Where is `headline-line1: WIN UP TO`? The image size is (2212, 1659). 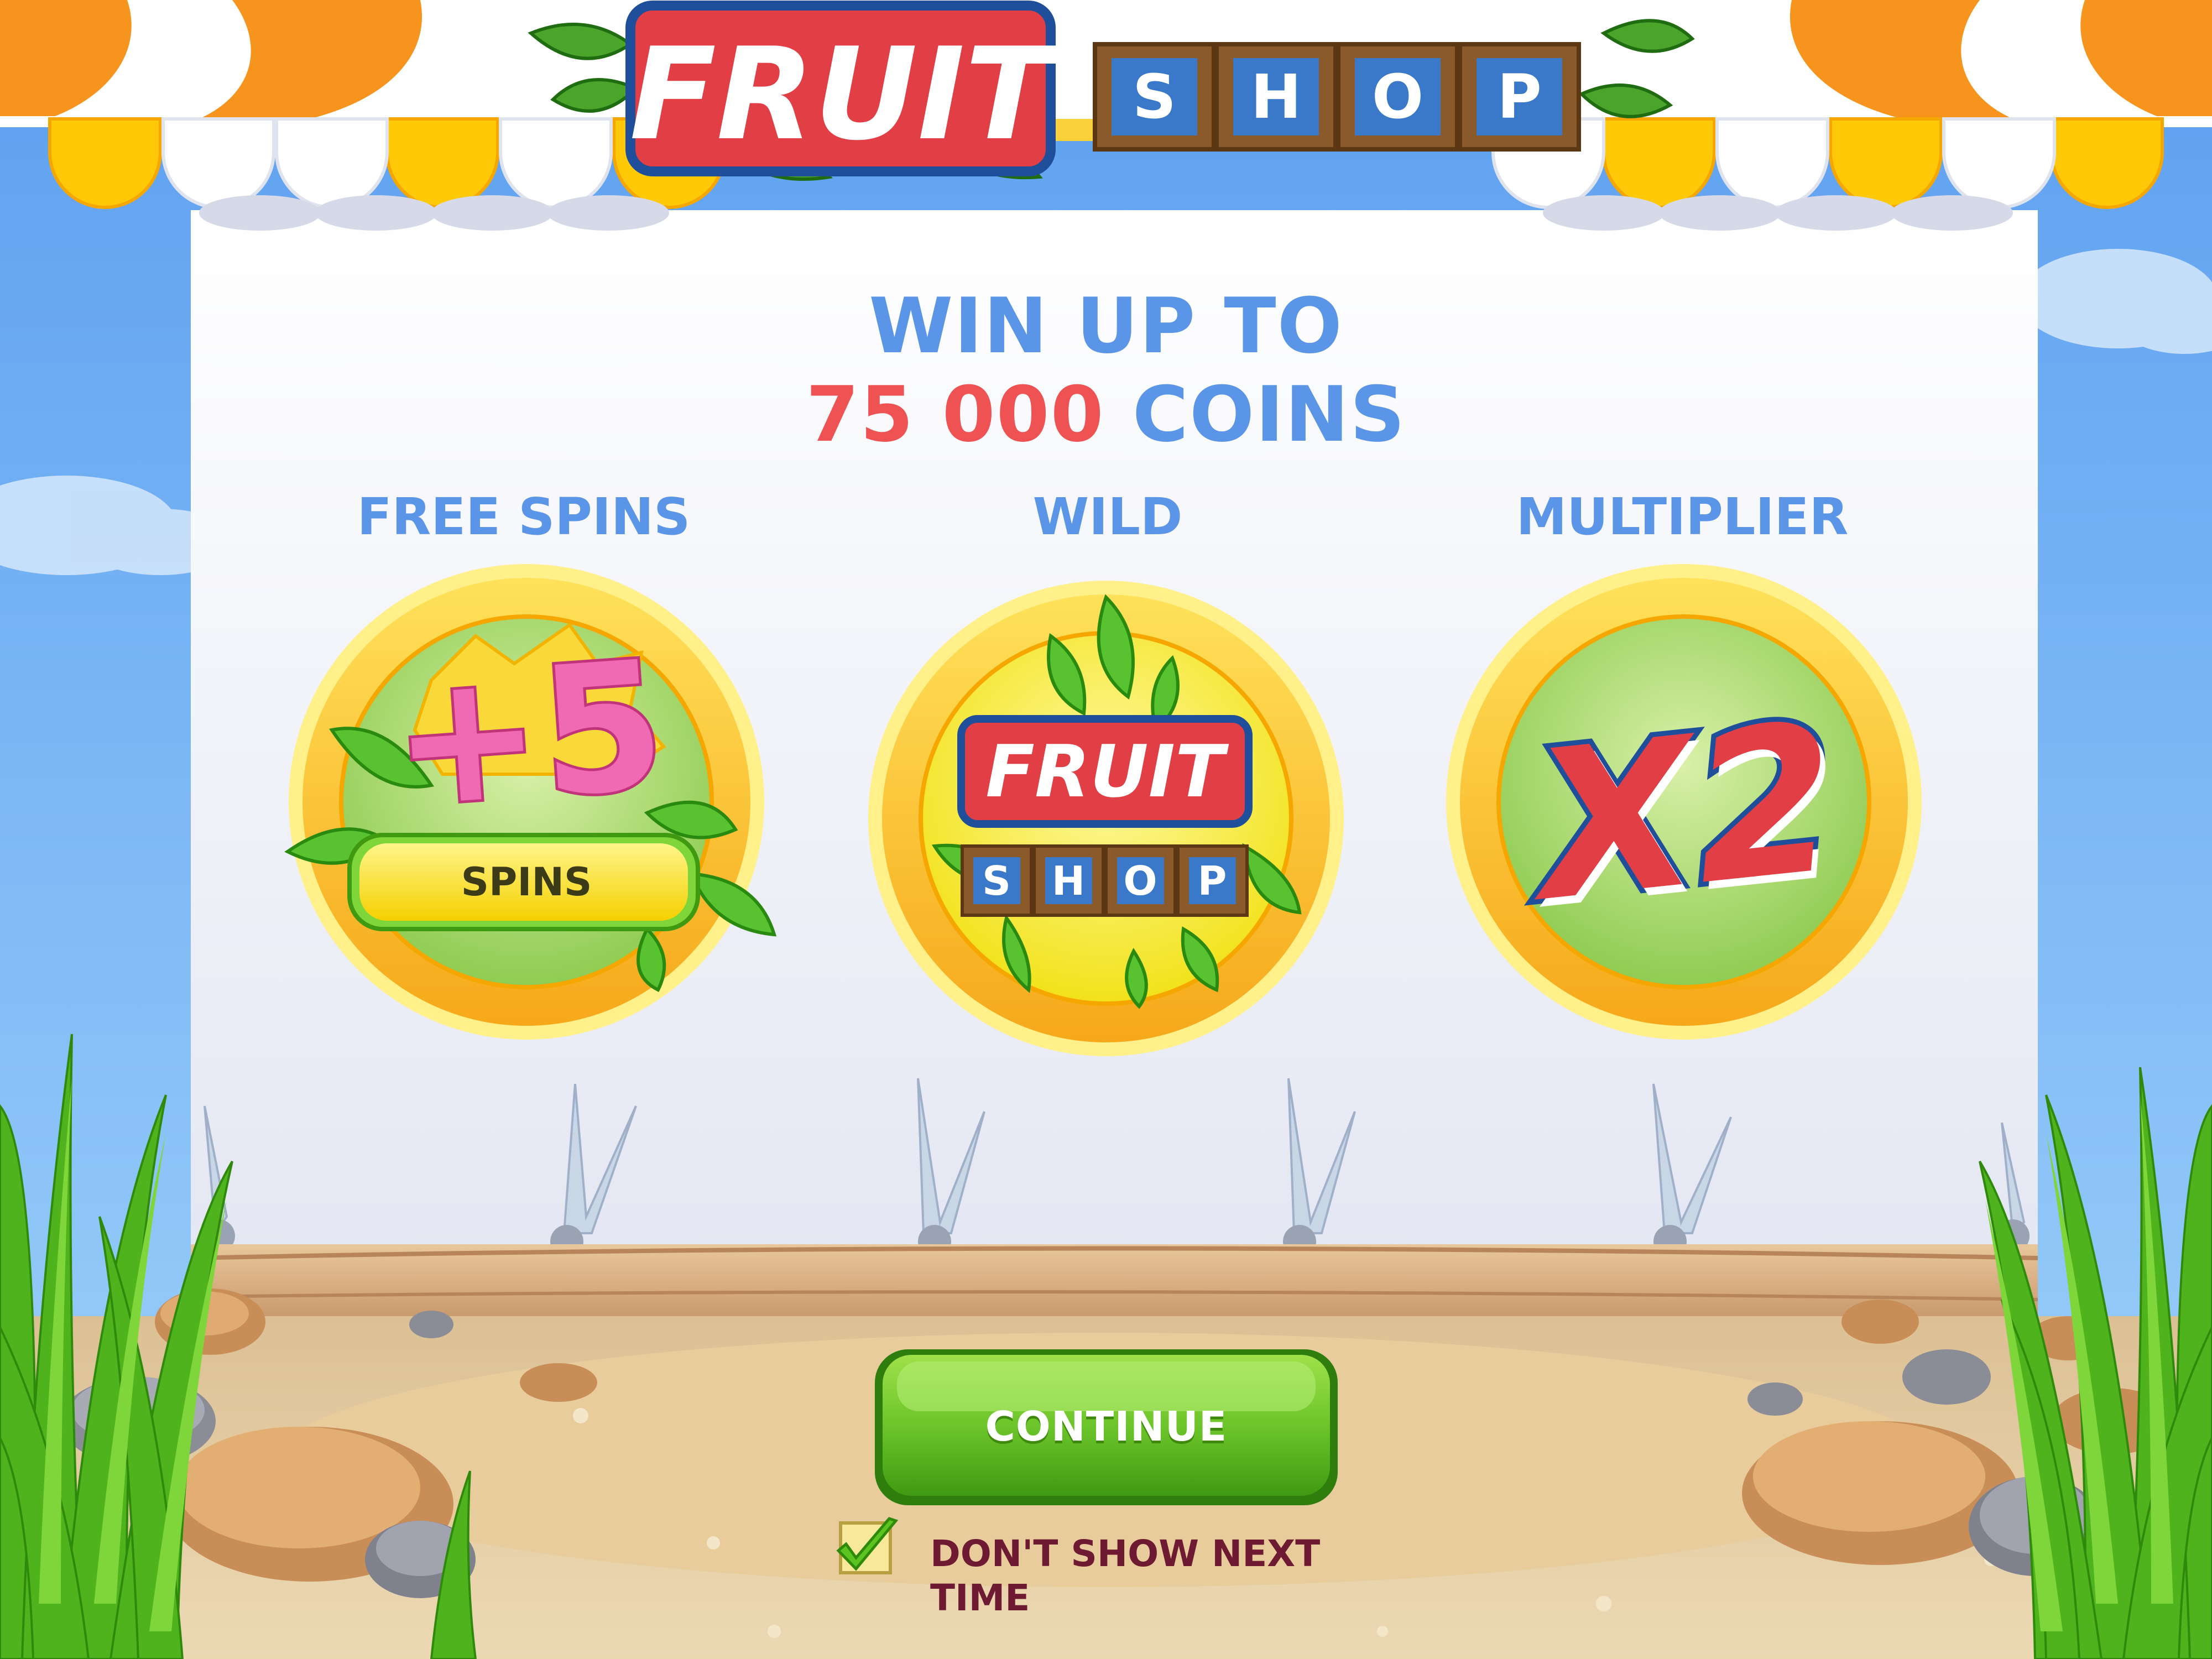 headline-line1: WIN UP TO is located at coordinates (1106, 326).